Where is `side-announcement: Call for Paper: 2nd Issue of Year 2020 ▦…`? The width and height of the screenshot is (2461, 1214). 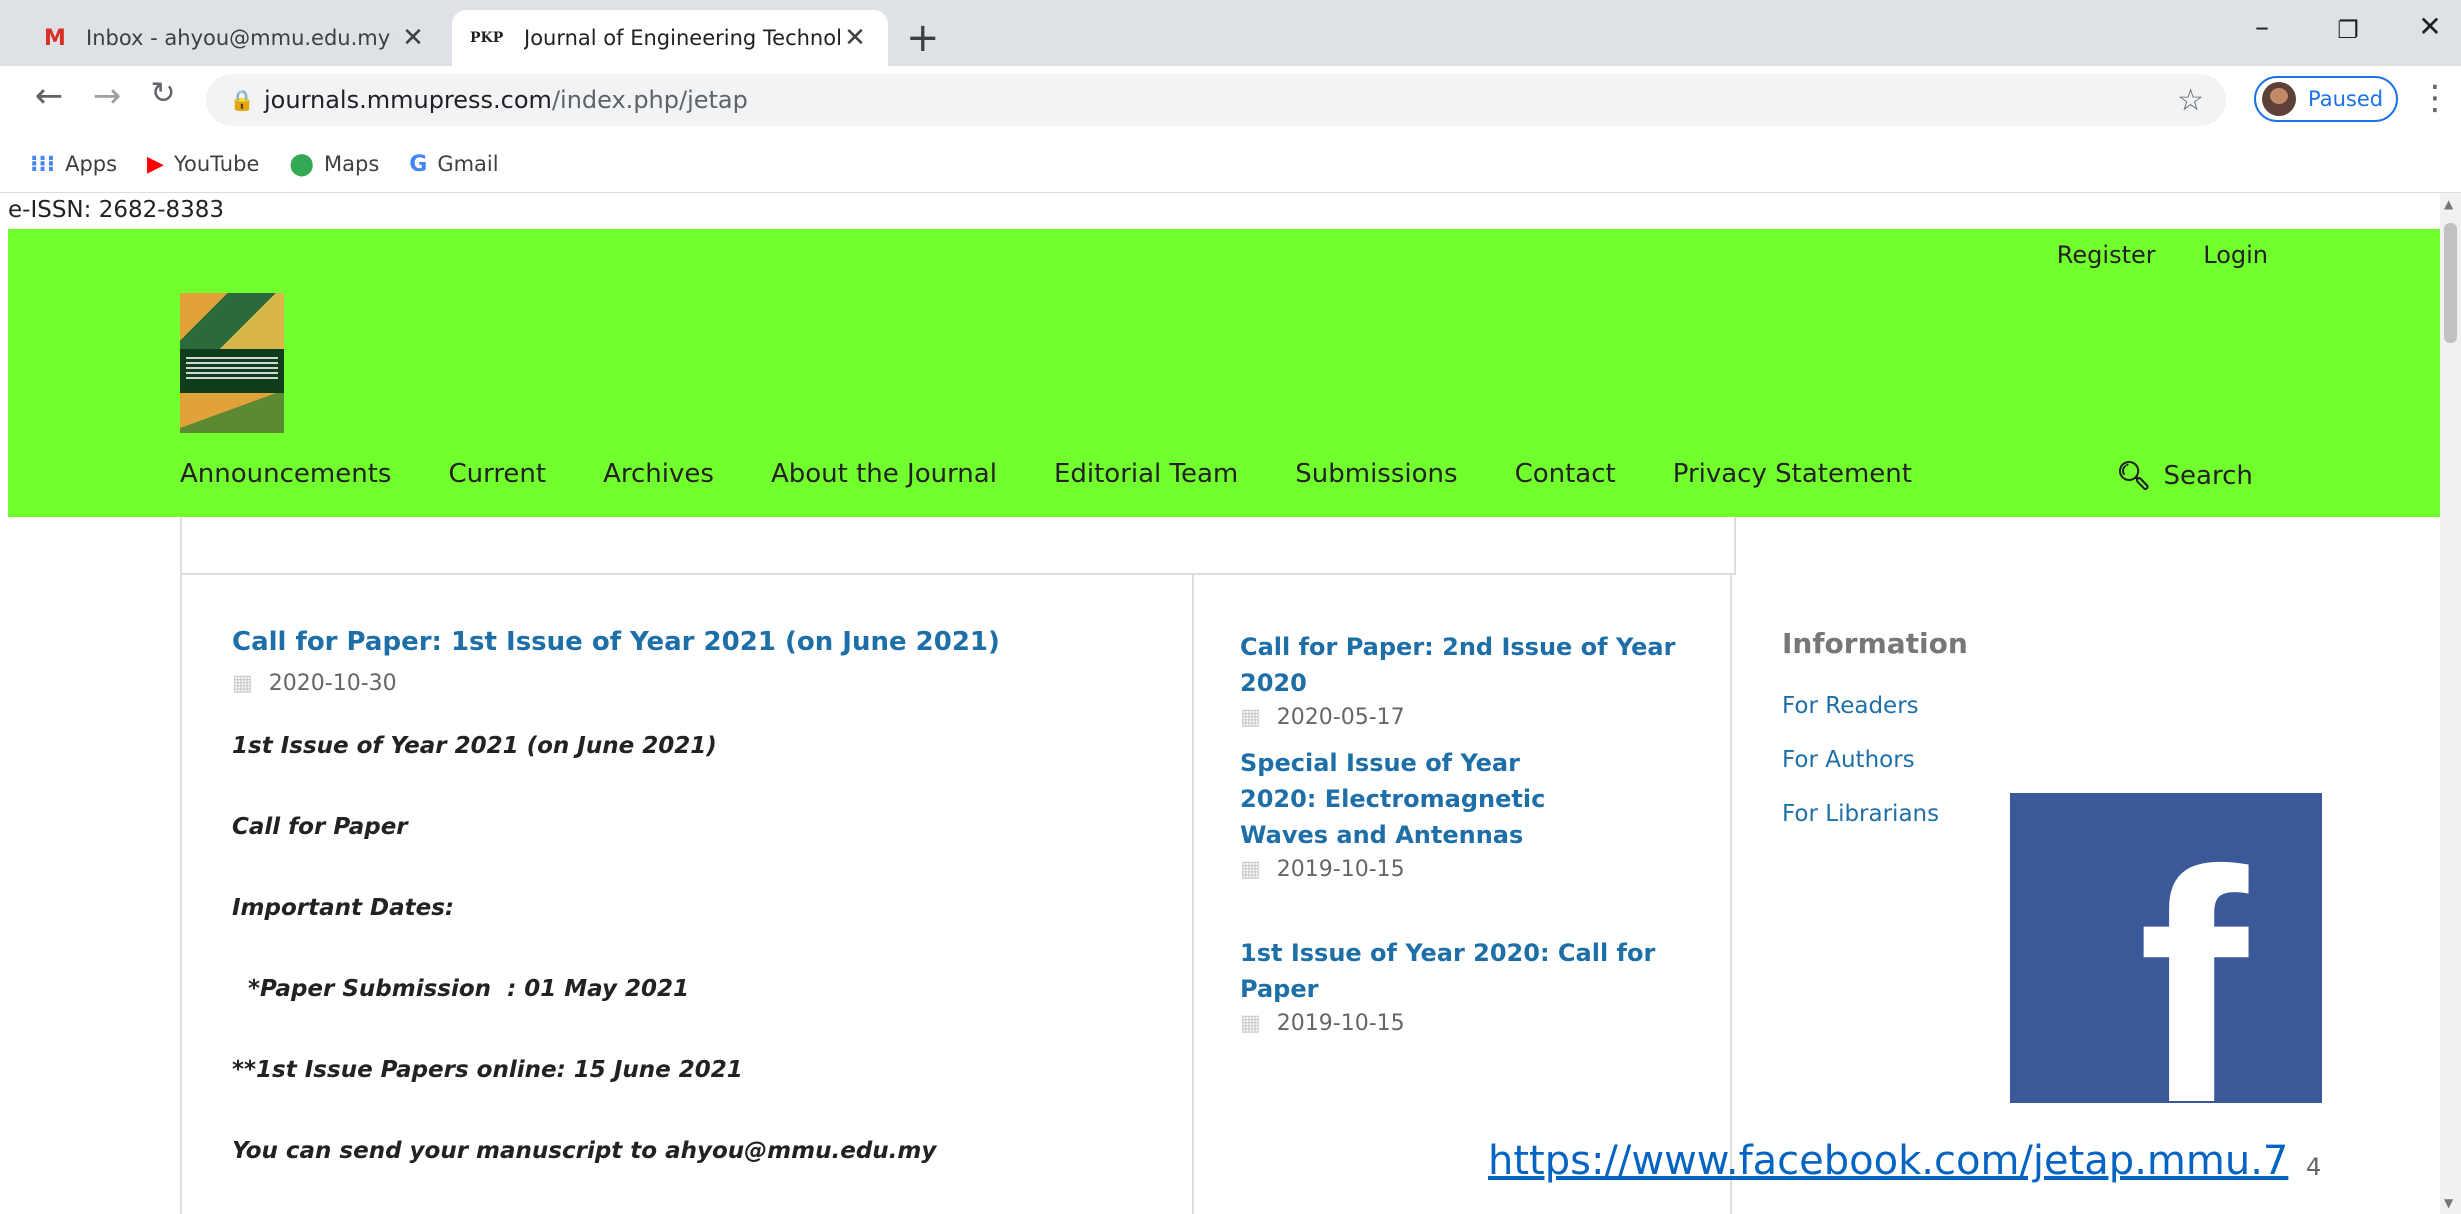
side-announcement: Call for Paper: 2nd Issue of Year 2020 ▦… is located at coordinates (1460, 679).